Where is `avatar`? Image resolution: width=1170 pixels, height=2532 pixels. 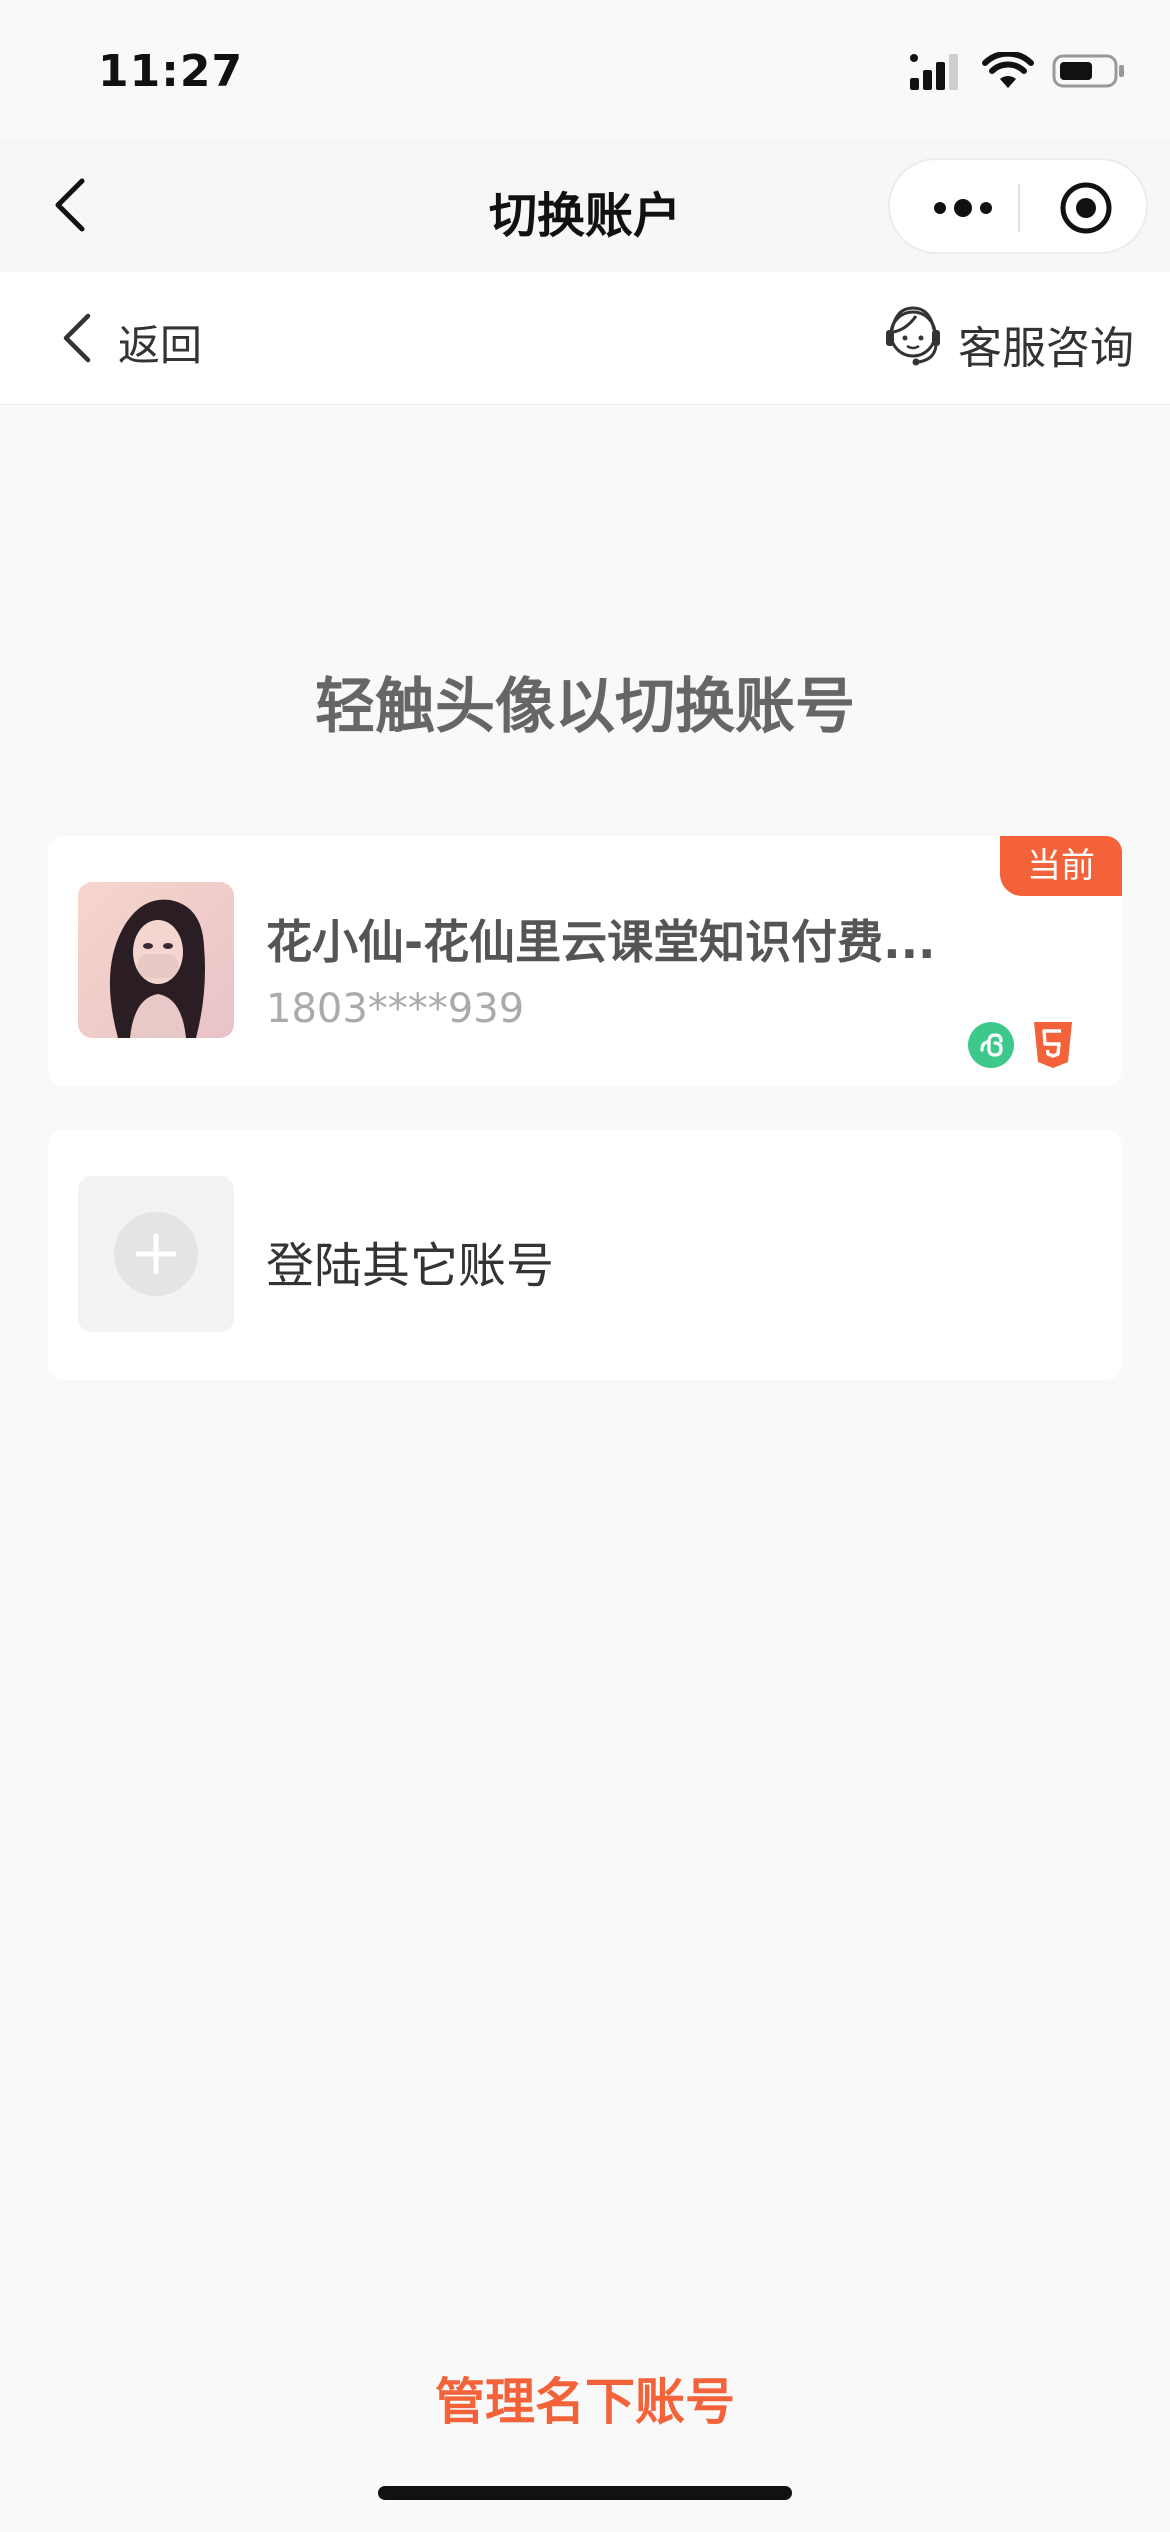 avatar is located at coordinates (156, 960).